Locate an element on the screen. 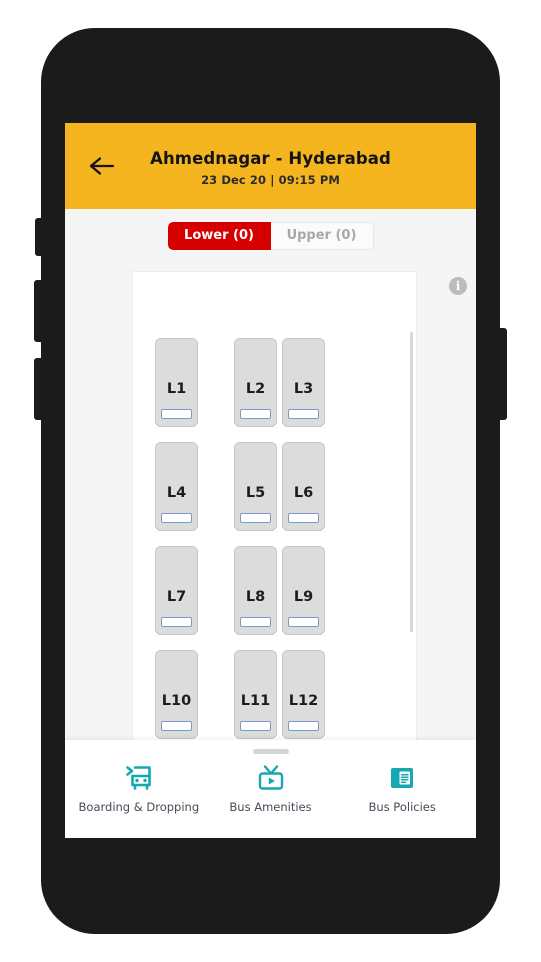 The width and height of the screenshot is (541, 962). seat-L6: L6 is located at coordinates (303, 486).